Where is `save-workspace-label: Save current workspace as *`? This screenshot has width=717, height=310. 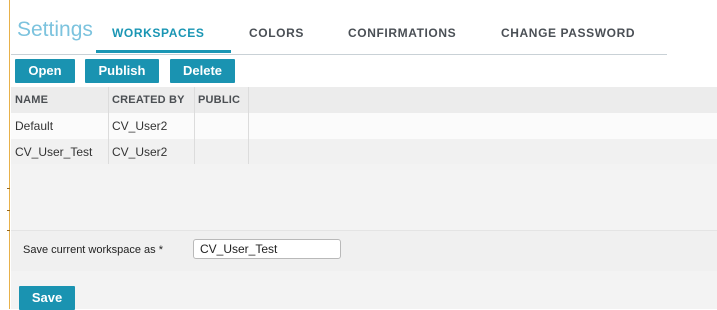 save-workspace-label: Save current workspace as * is located at coordinates (93, 250).